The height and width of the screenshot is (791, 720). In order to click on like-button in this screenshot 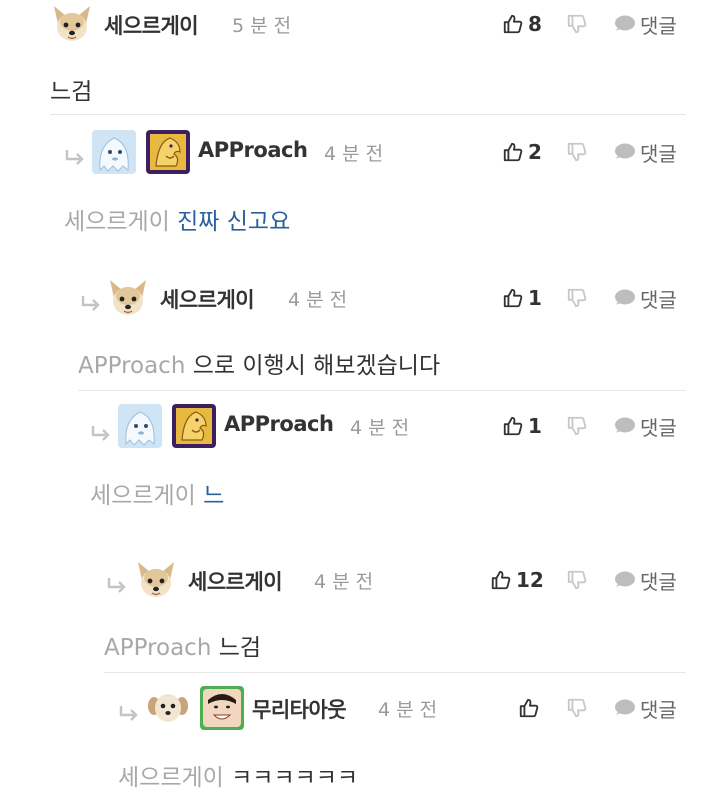, I will do `click(531, 708)`.